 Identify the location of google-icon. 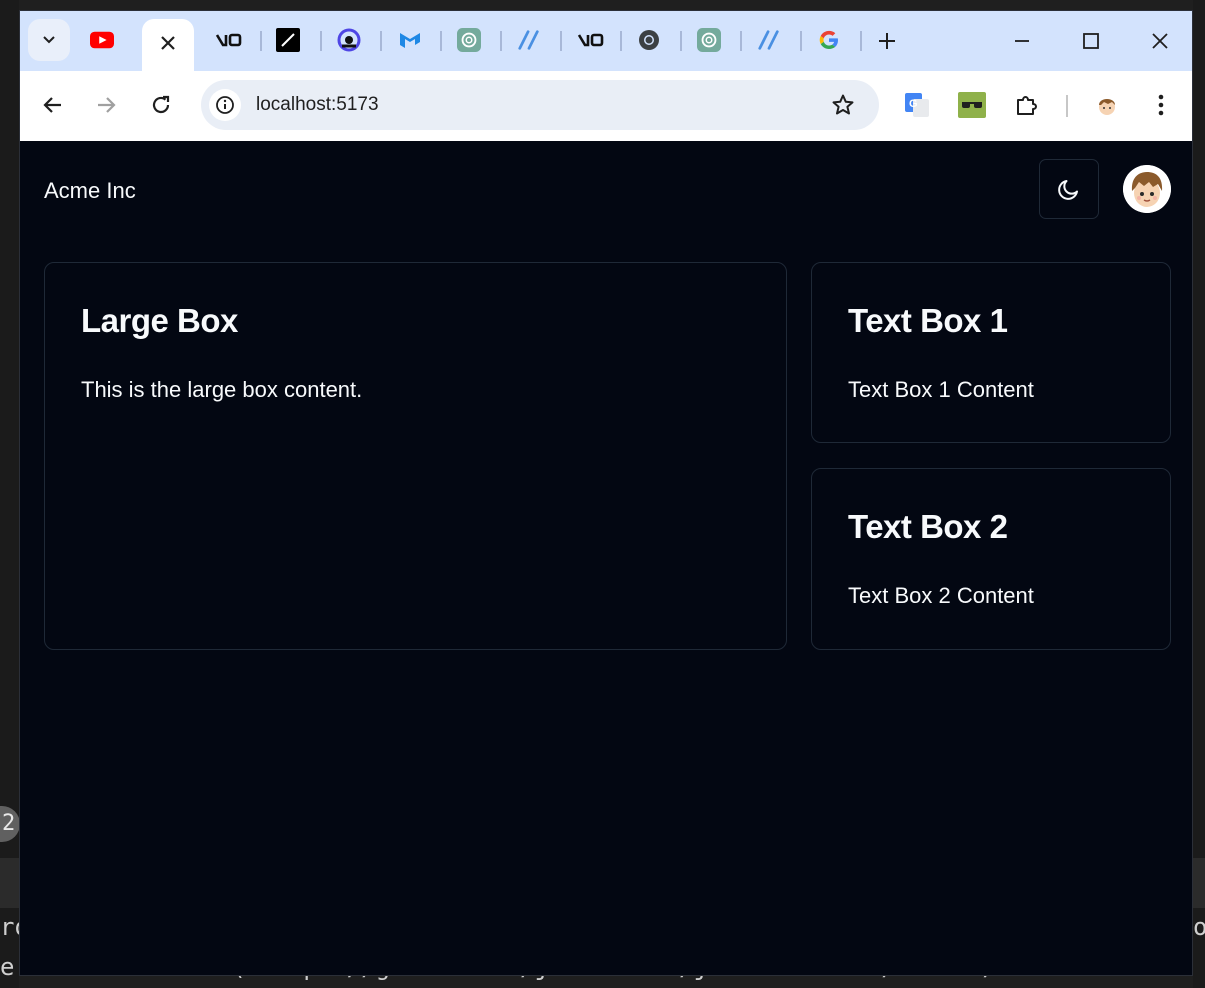
(828, 39).